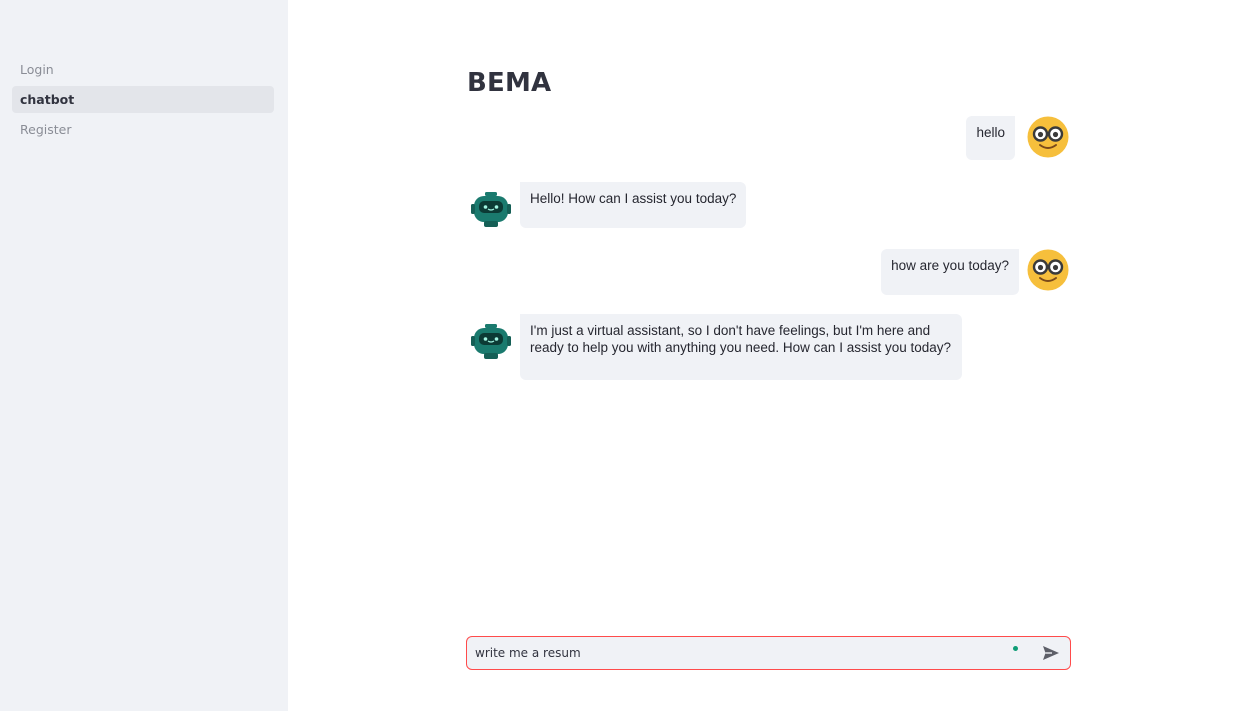 The width and height of the screenshot is (1249, 711). I want to click on status-indicator, so click(1015, 648).